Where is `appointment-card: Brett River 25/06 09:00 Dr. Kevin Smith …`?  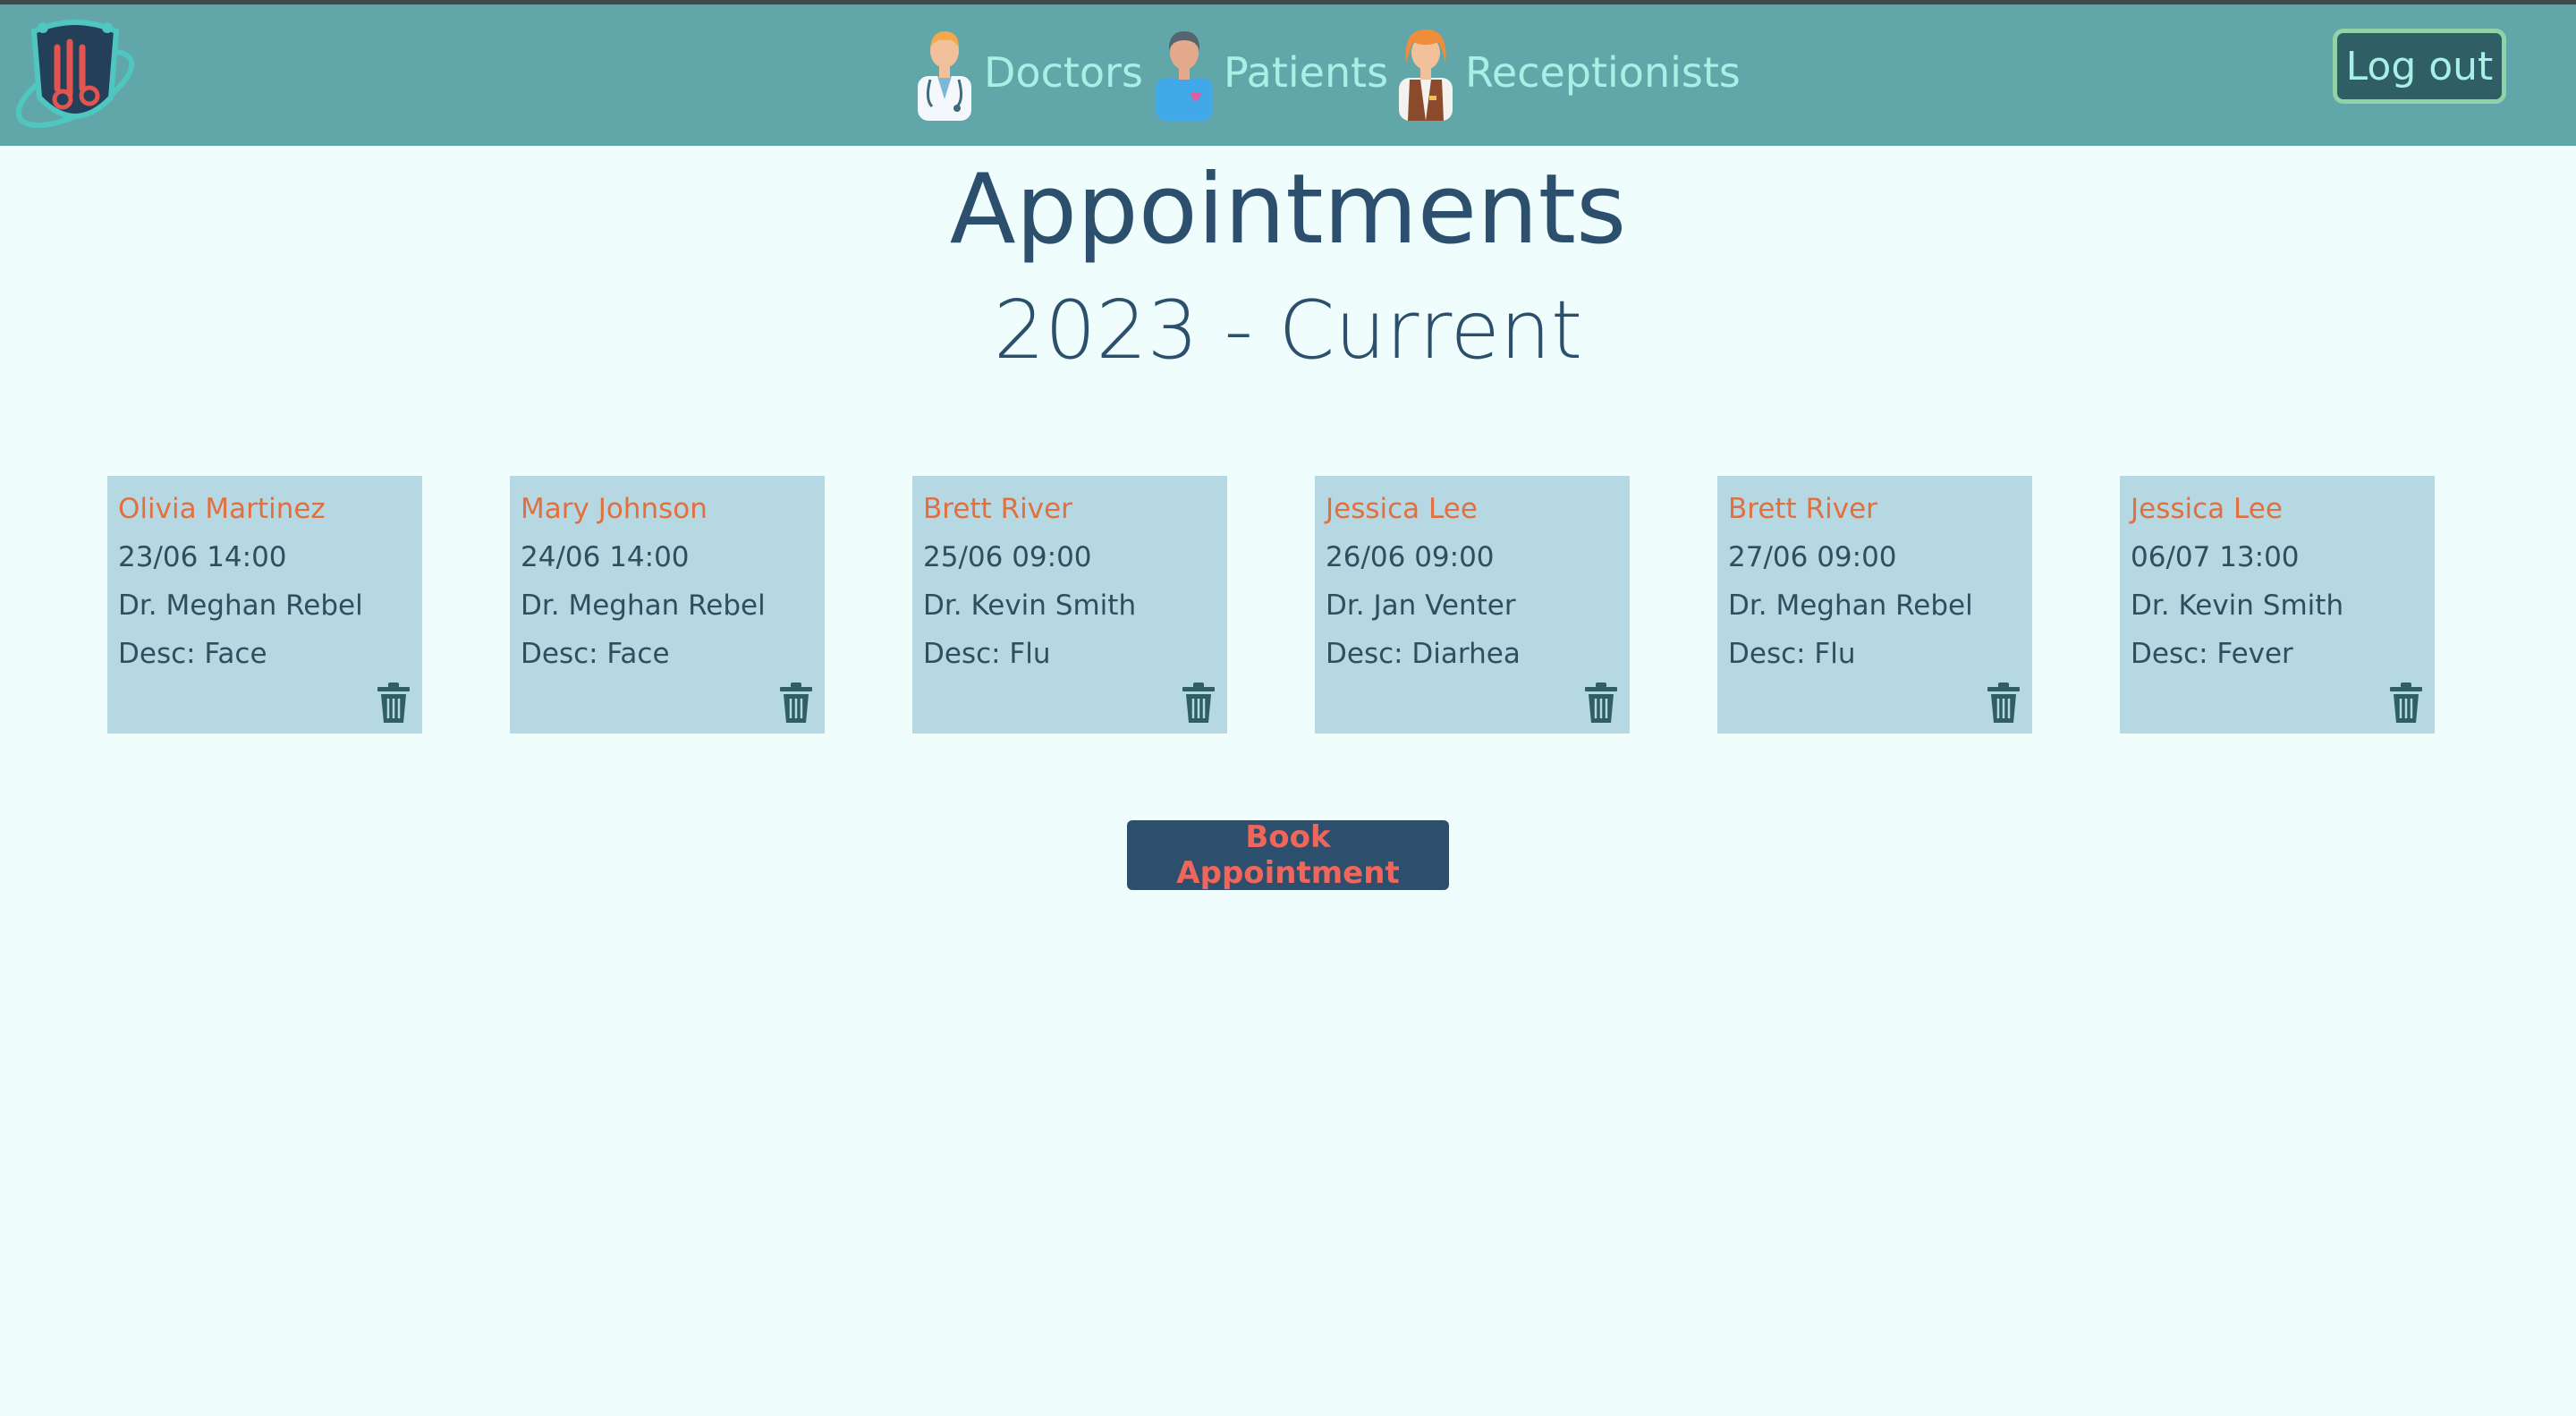
appointment-card: Brett River 25/06 09:00 Dr. Kevin Smith … is located at coordinates (1069, 604).